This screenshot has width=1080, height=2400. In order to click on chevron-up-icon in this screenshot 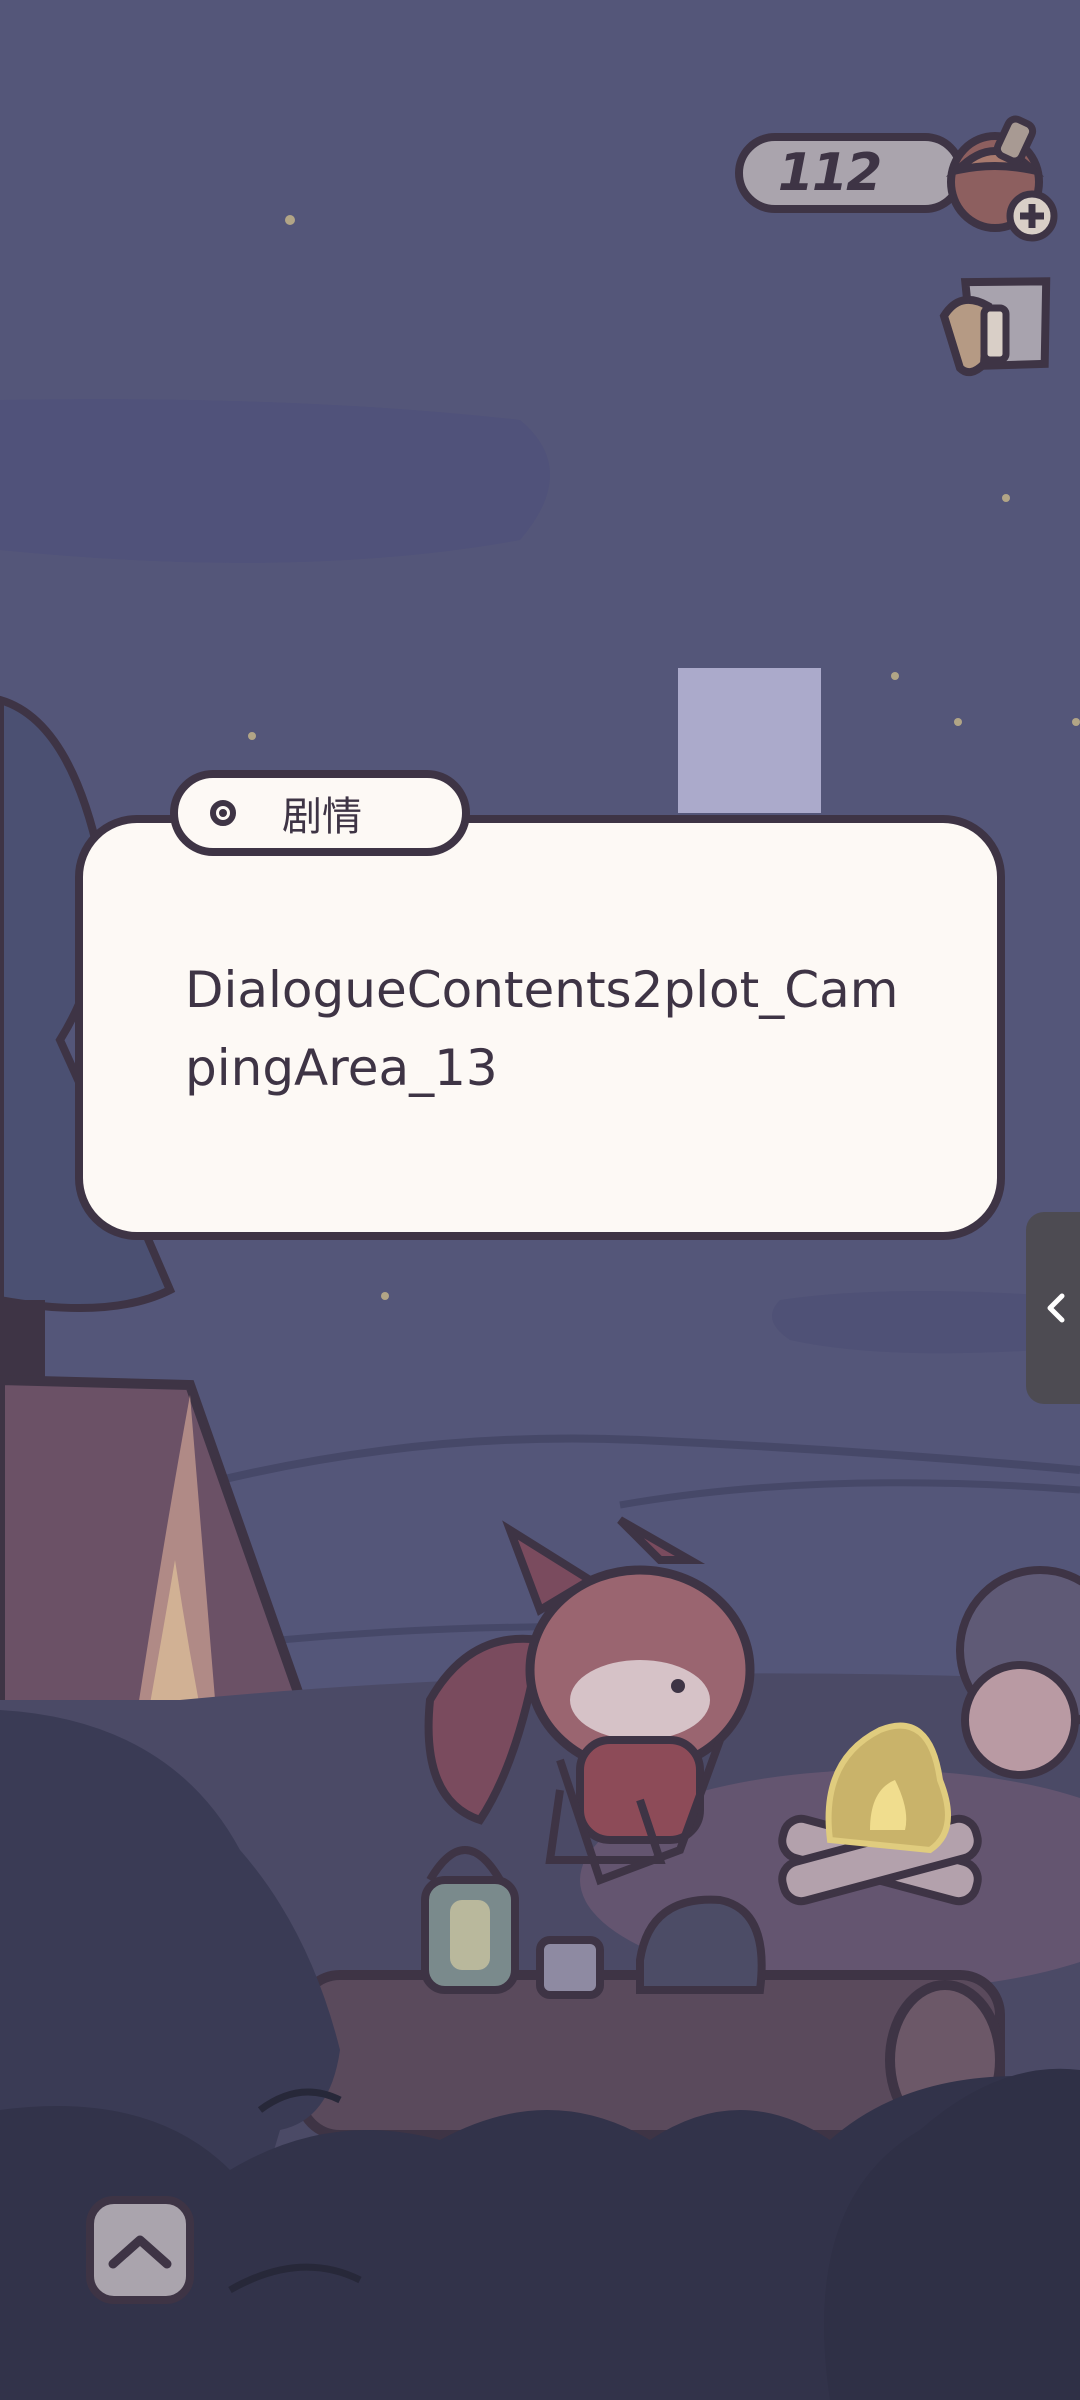, I will do `click(140, 2252)`.